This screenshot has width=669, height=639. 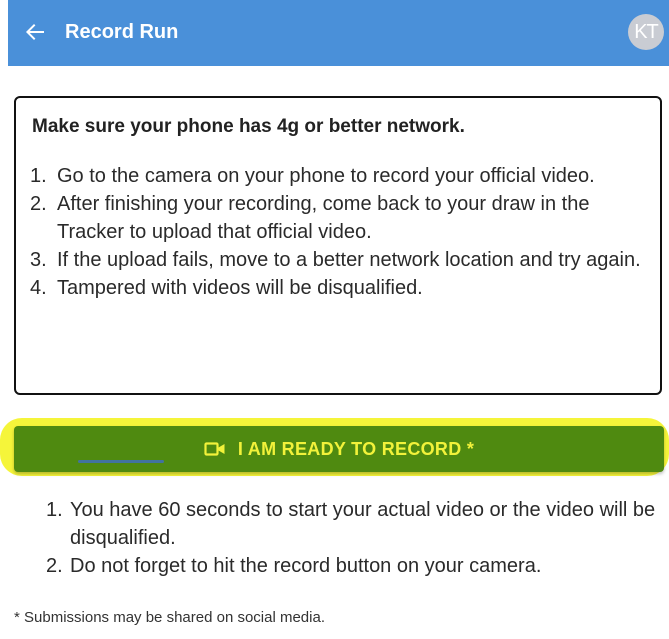 I want to click on avatar-initials: KT, so click(x=646, y=31).